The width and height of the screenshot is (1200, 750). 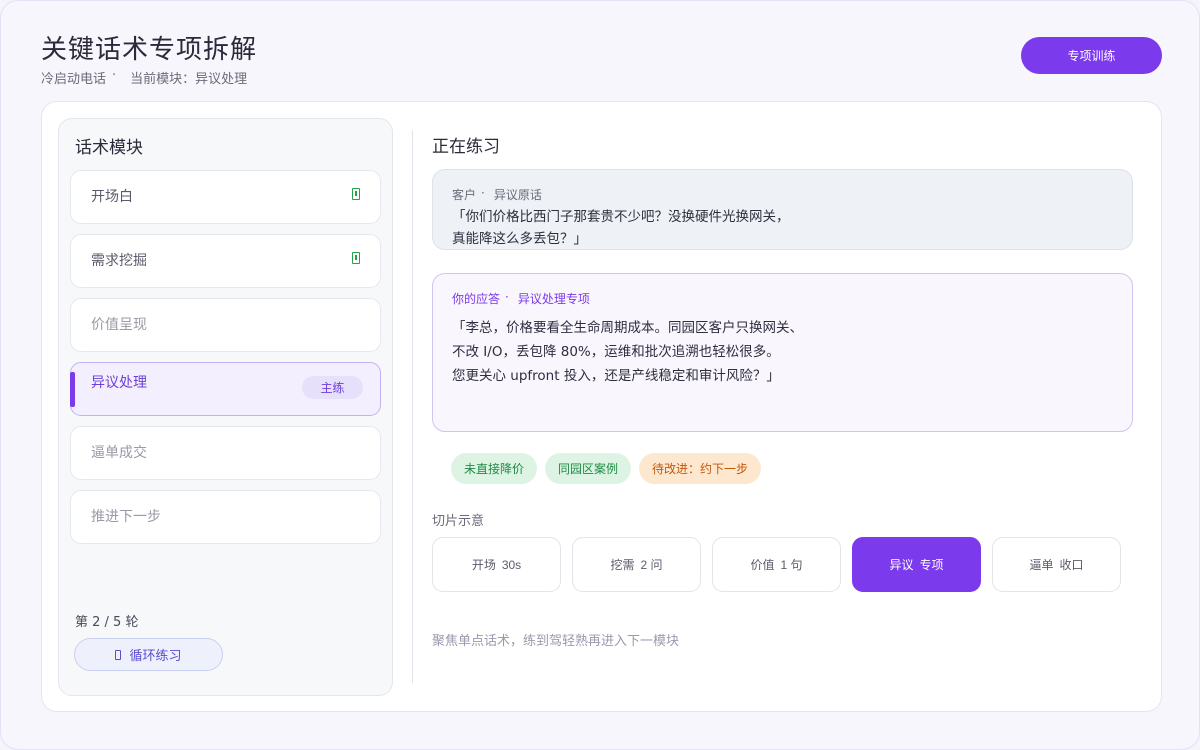 What do you see at coordinates (119, 453) in the screenshot?
I see `sidebar-item-label: 逼单成交` at bounding box center [119, 453].